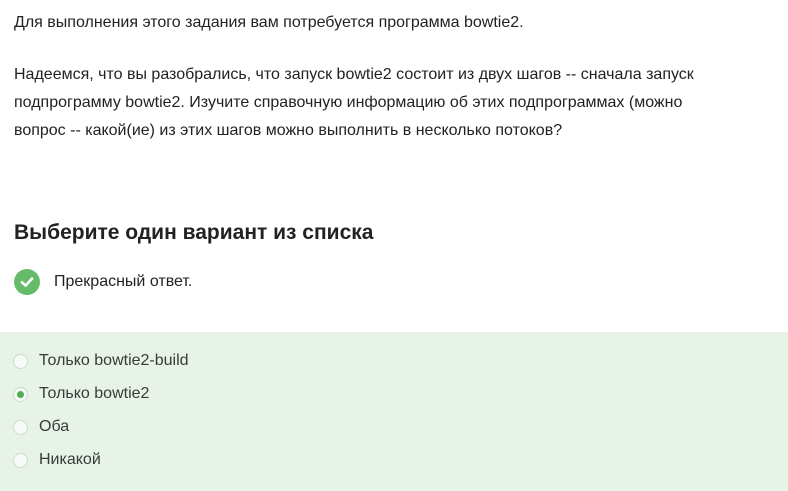 The height and width of the screenshot is (491, 788). Describe the element at coordinates (54, 426) in the screenshot. I see `option-label: Оба` at that location.